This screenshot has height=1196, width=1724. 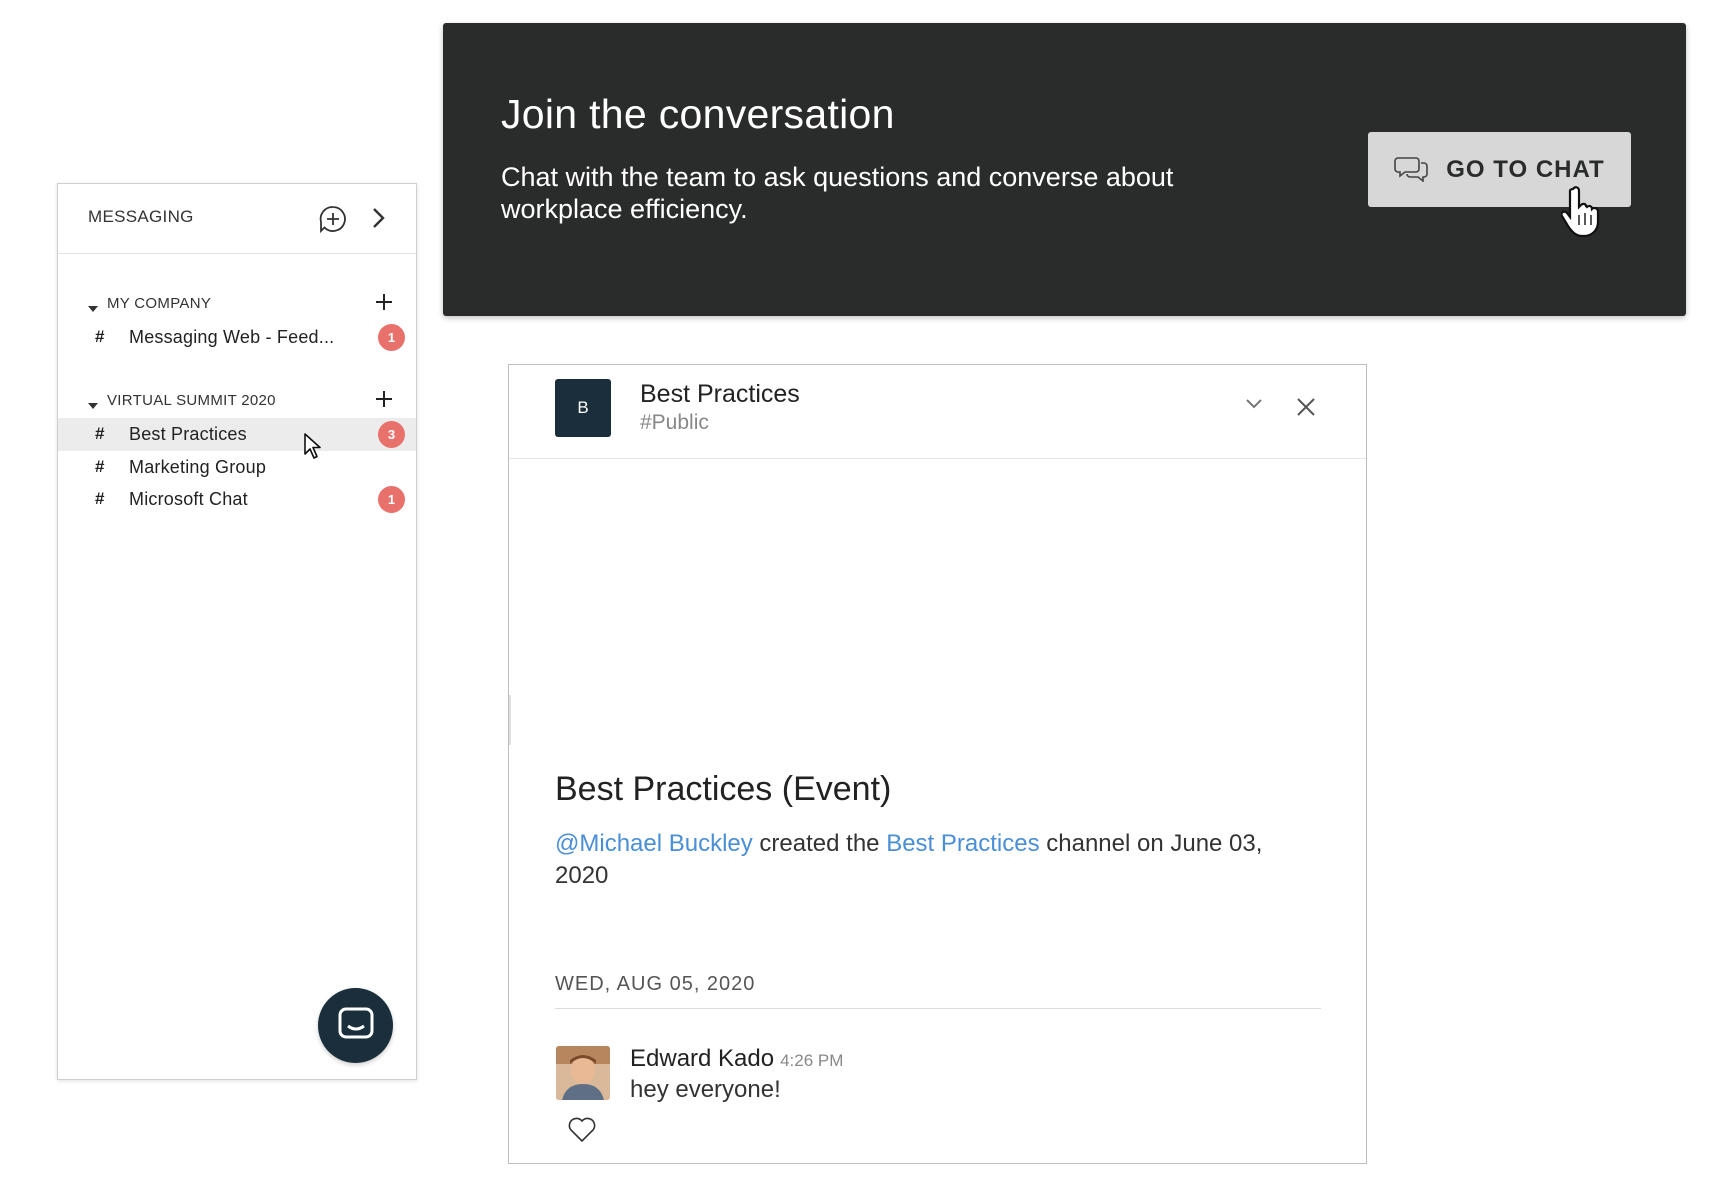 I want to click on chat-launcher-icon, so click(x=356, y=1025).